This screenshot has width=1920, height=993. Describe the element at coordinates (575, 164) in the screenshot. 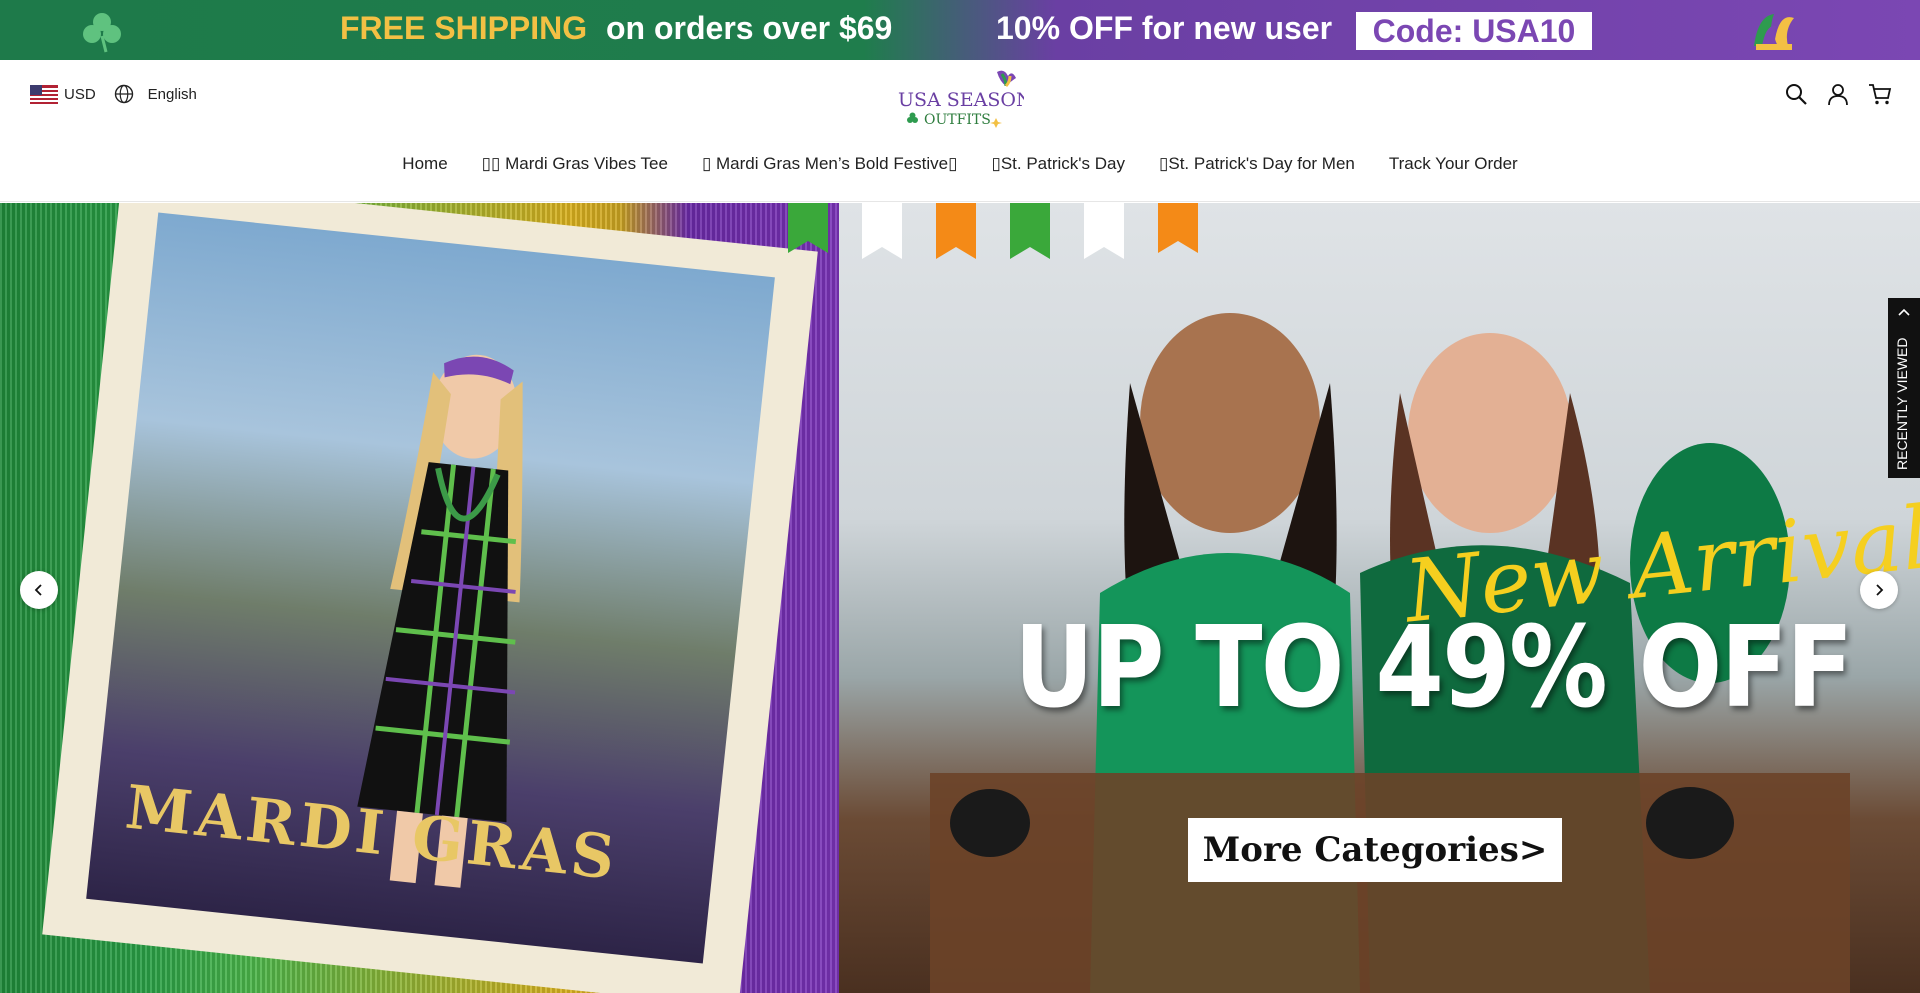

I see `nav-item-mardi-gras-vibes-tee: ▯▯ Mardi Gras Vibes Tee` at that location.